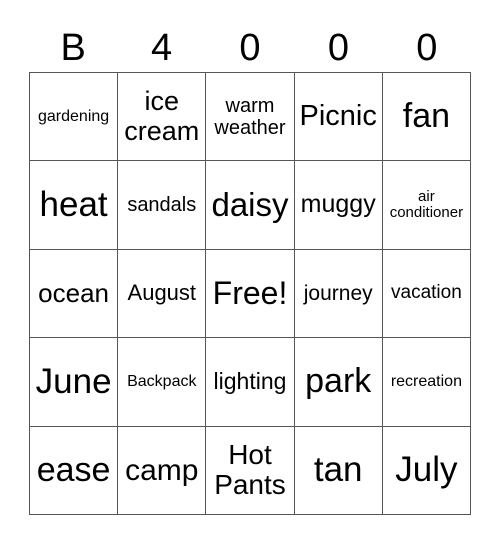  I want to click on bingo-cell: sandals, so click(162, 205).